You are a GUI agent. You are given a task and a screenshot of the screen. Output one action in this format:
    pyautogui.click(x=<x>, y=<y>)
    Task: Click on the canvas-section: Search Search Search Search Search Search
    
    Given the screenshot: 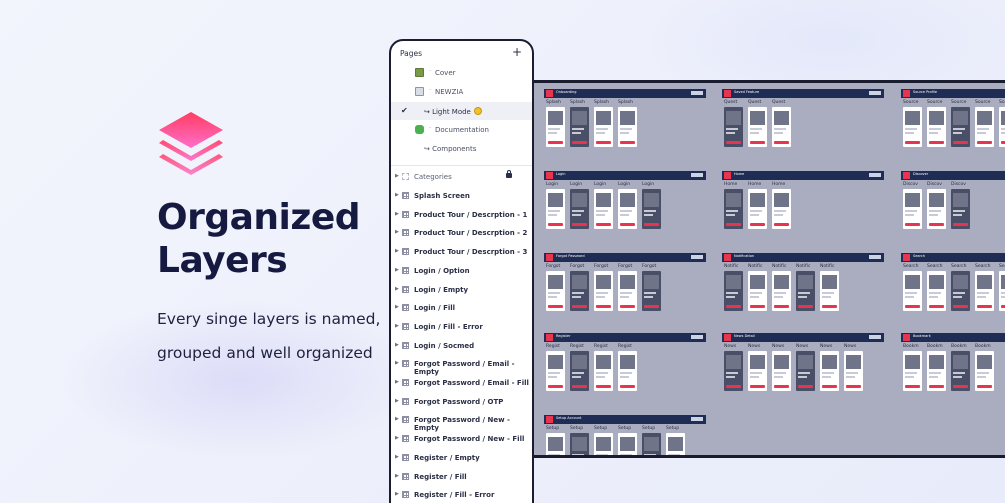 What is the action you would take?
    pyautogui.click(x=953, y=282)
    